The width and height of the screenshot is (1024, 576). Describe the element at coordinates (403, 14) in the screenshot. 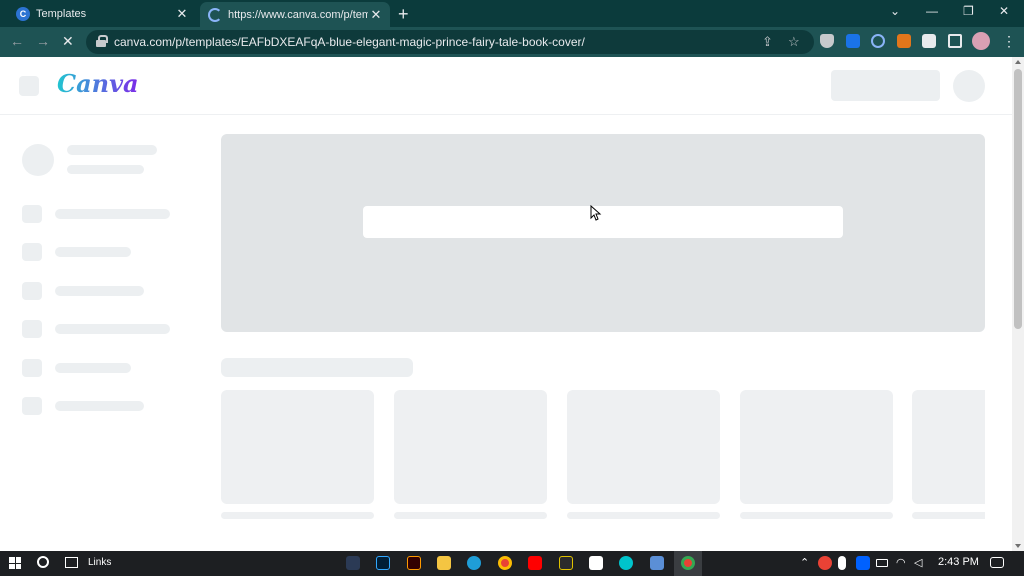

I see `new-tab-button: +` at that location.